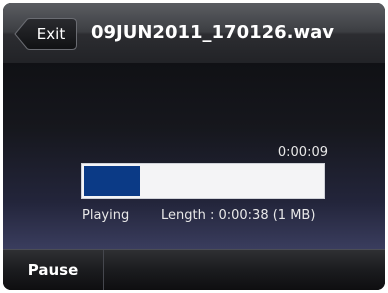 This screenshot has width=388, height=293. What do you see at coordinates (203, 181) in the screenshot?
I see `progress-bar` at bounding box center [203, 181].